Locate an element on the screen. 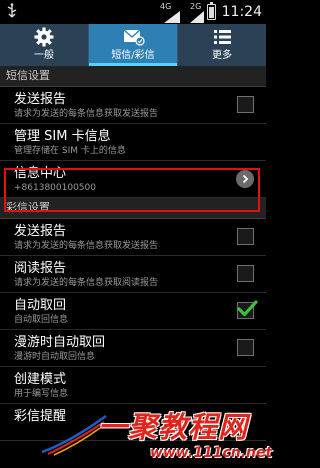 The image size is (320, 468). message-center-number: +8613800100500 is located at coordinates (55, 188).